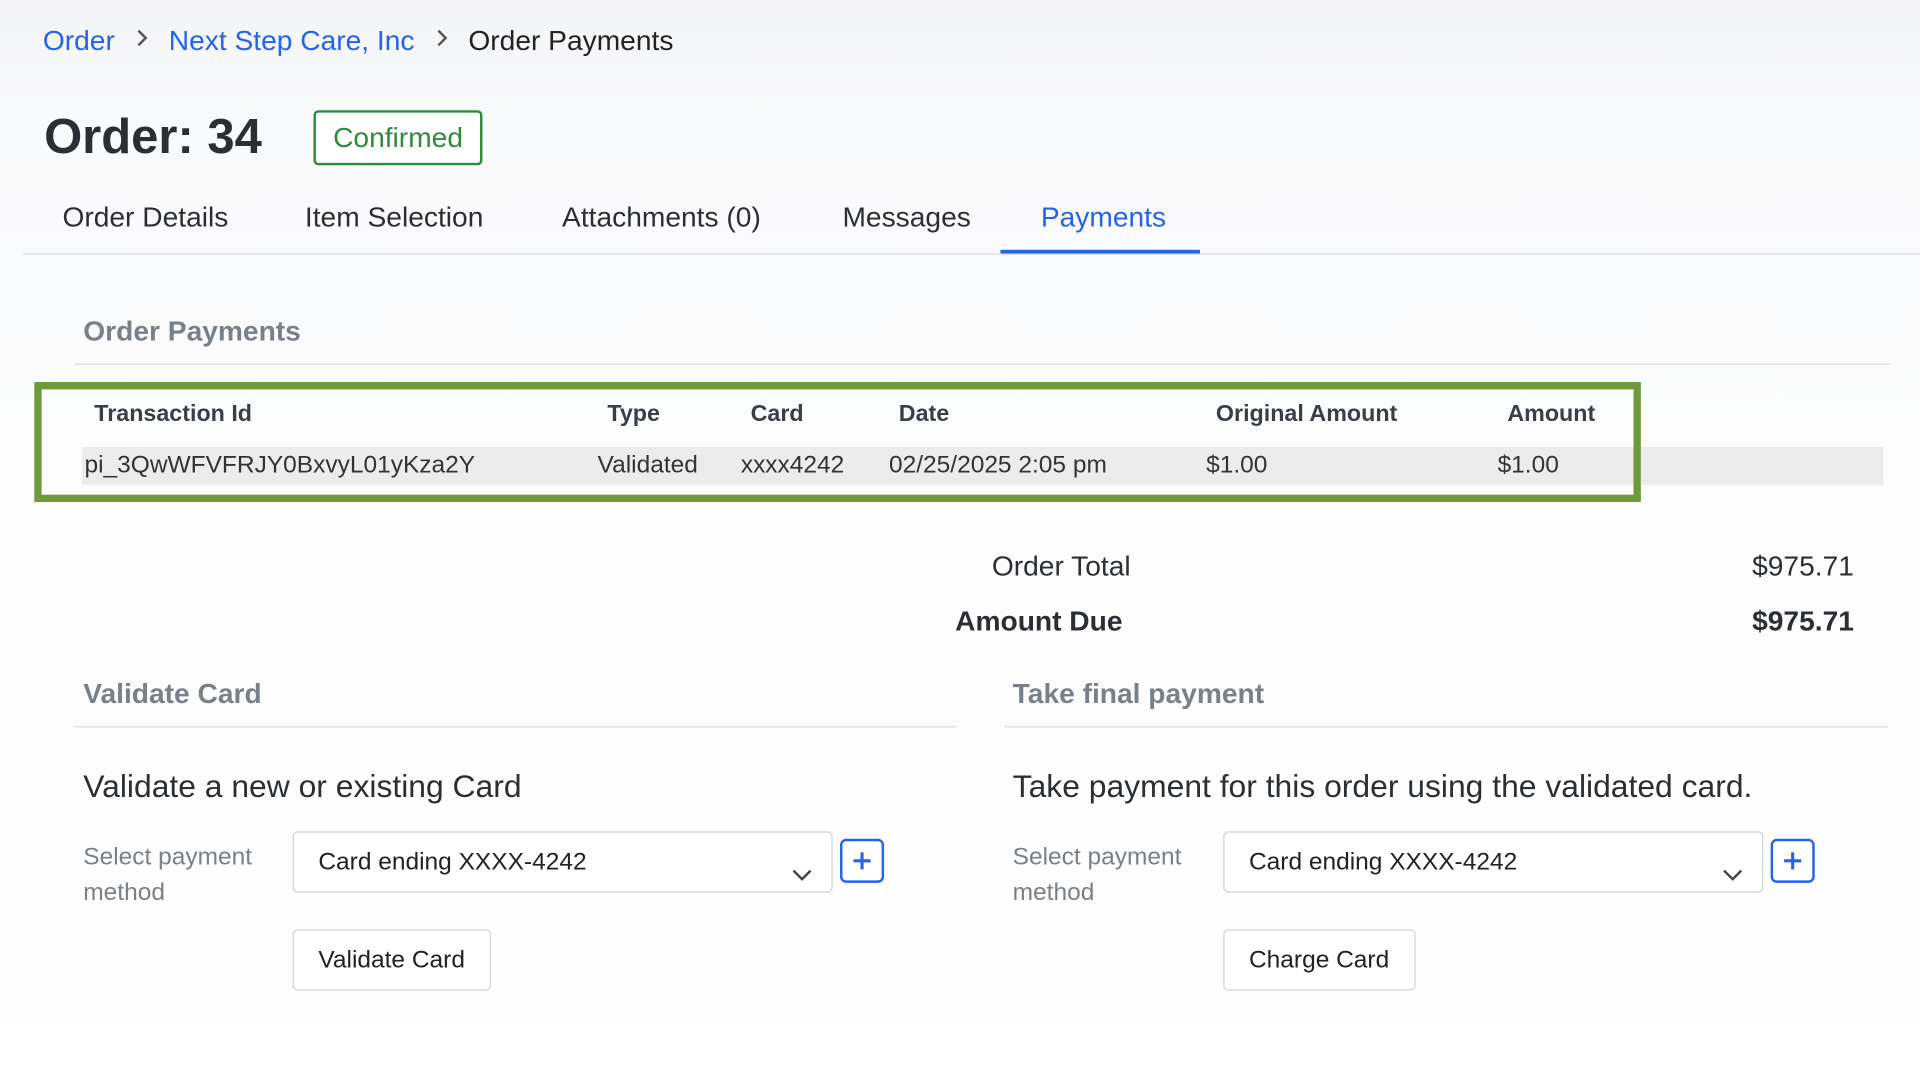 The width and height of the screenshot is (1920, 1082). Describe the element at coordinates (837, 442) in the screenshot. I see `highlight-box` at that location.